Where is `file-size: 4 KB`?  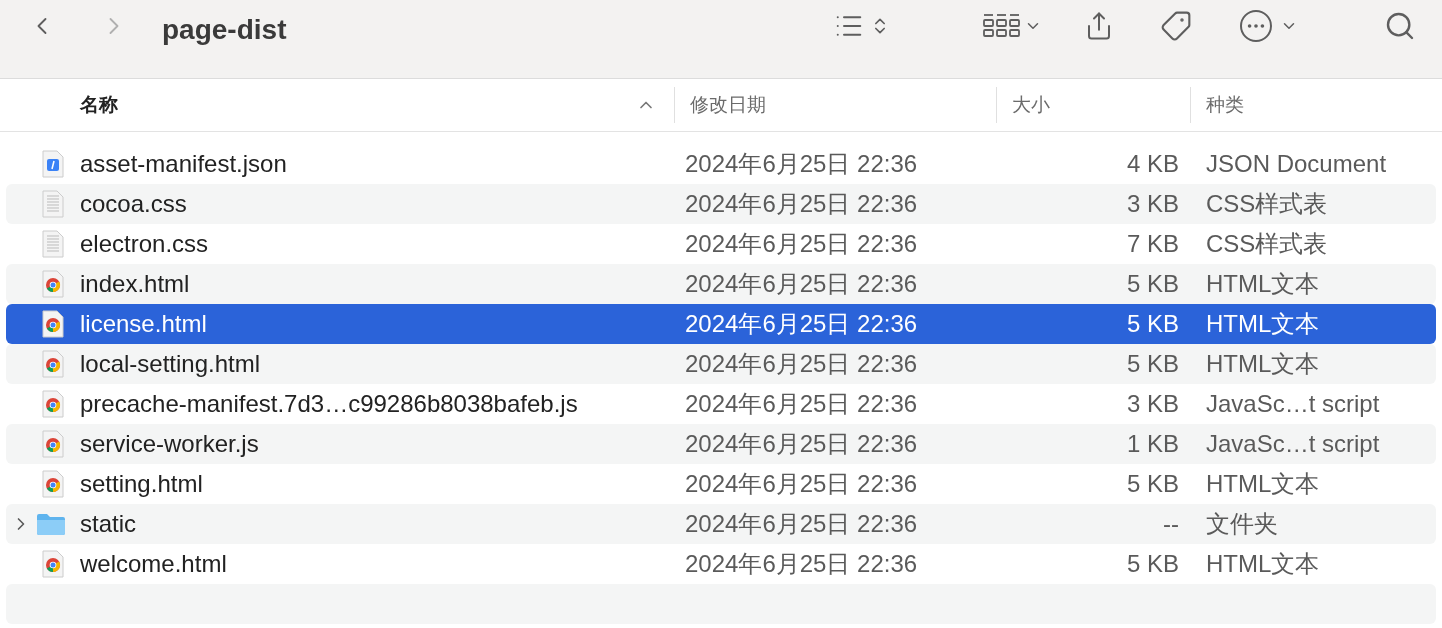 file-size: 4 KB is located at coordinates (1152, 164).